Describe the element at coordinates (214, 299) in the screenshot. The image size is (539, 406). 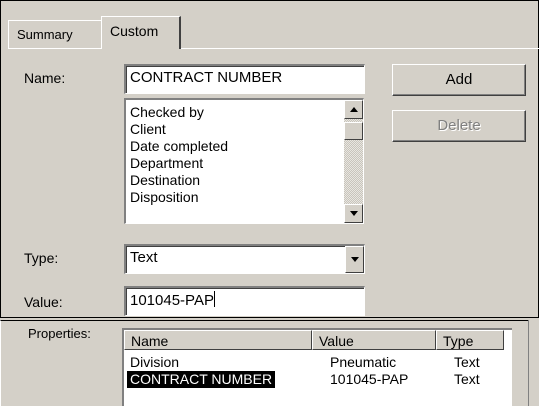
I see `text-caret` at that location.